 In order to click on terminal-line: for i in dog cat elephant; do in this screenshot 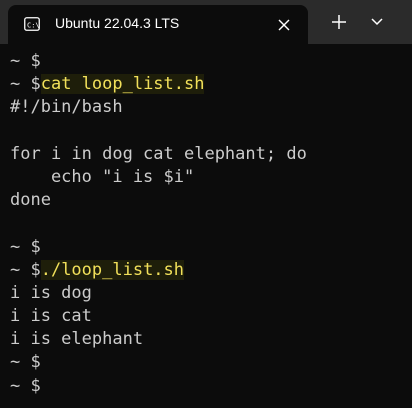, I will do `click(209, 154)`.